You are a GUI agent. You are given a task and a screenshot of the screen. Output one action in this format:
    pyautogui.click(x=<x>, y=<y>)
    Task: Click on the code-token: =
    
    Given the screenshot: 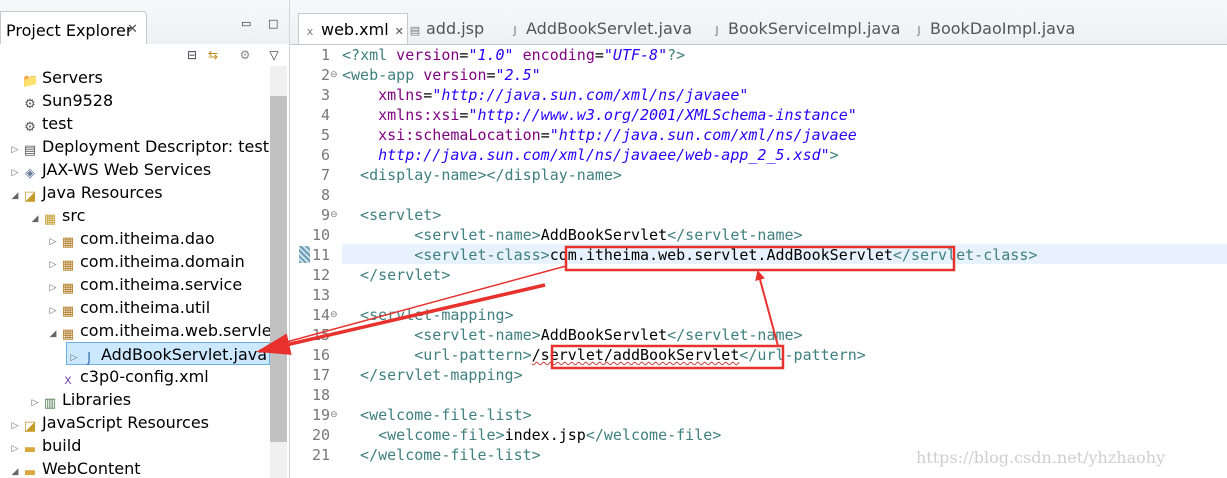 What is the action you would take?
    pyautogui.click(x=428, y=95)
    